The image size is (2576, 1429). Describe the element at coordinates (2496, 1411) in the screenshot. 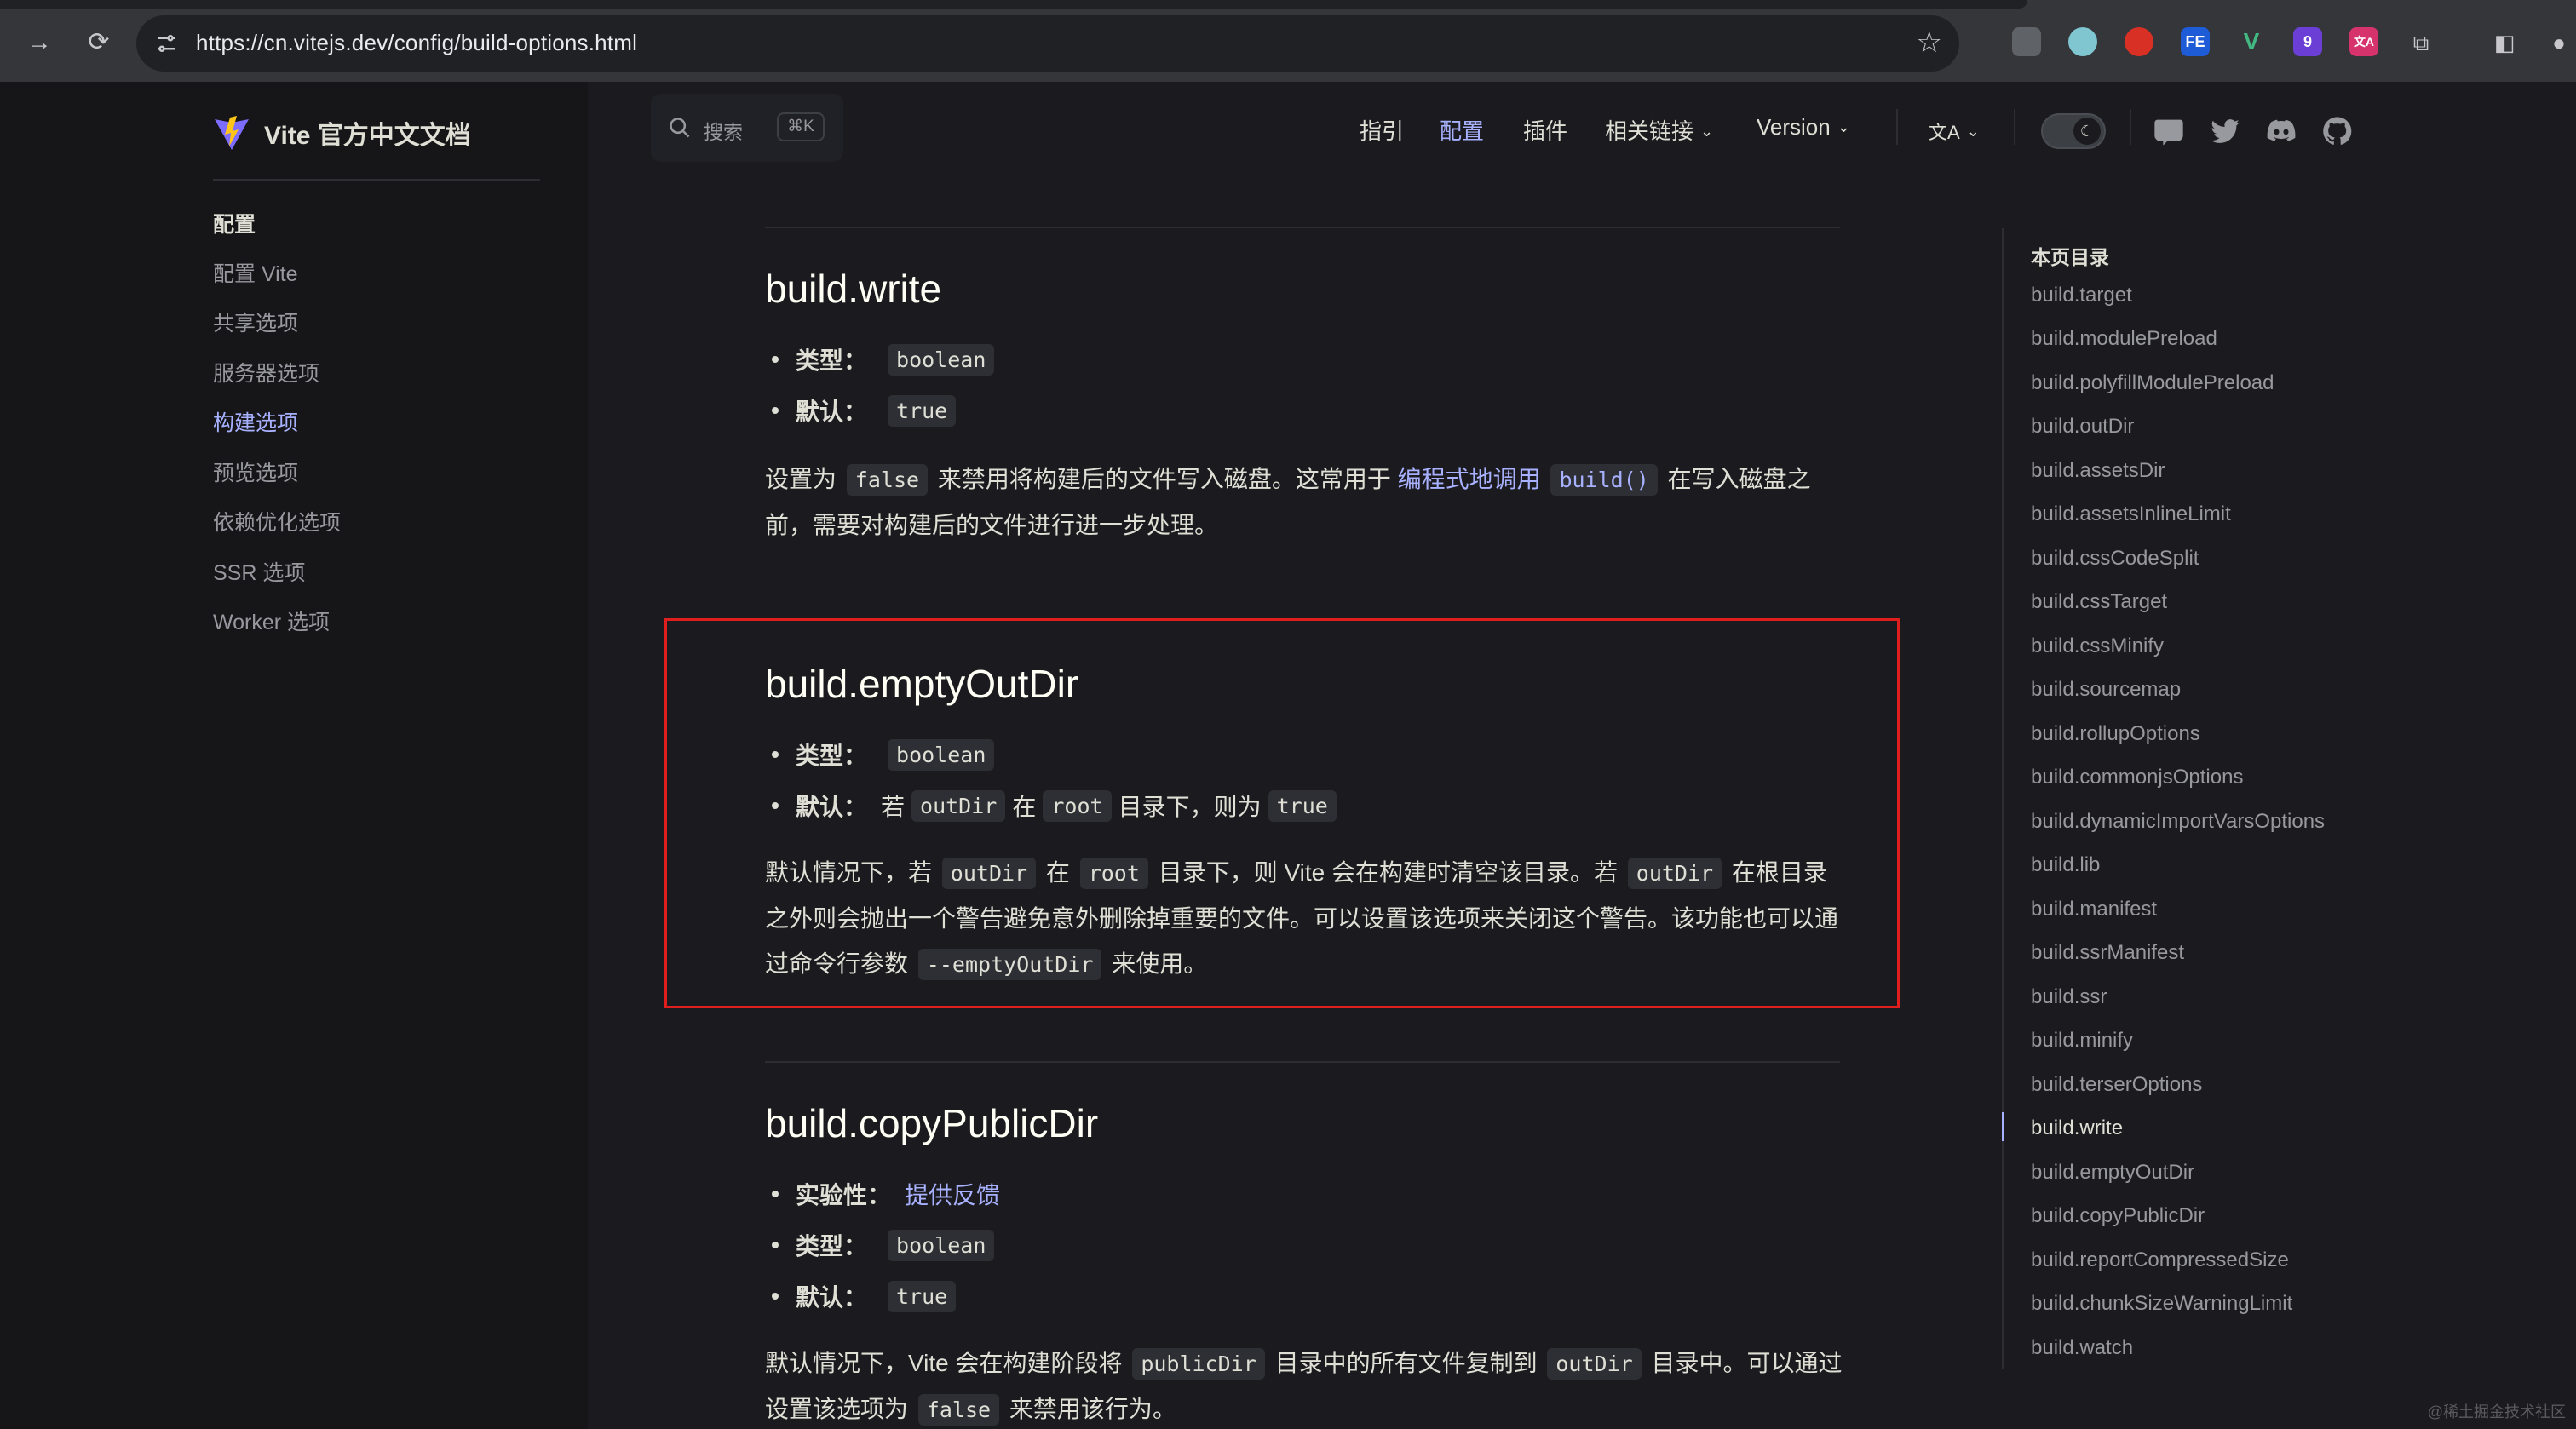

I see `watermark: @稀土掘金技术社区` at that location.